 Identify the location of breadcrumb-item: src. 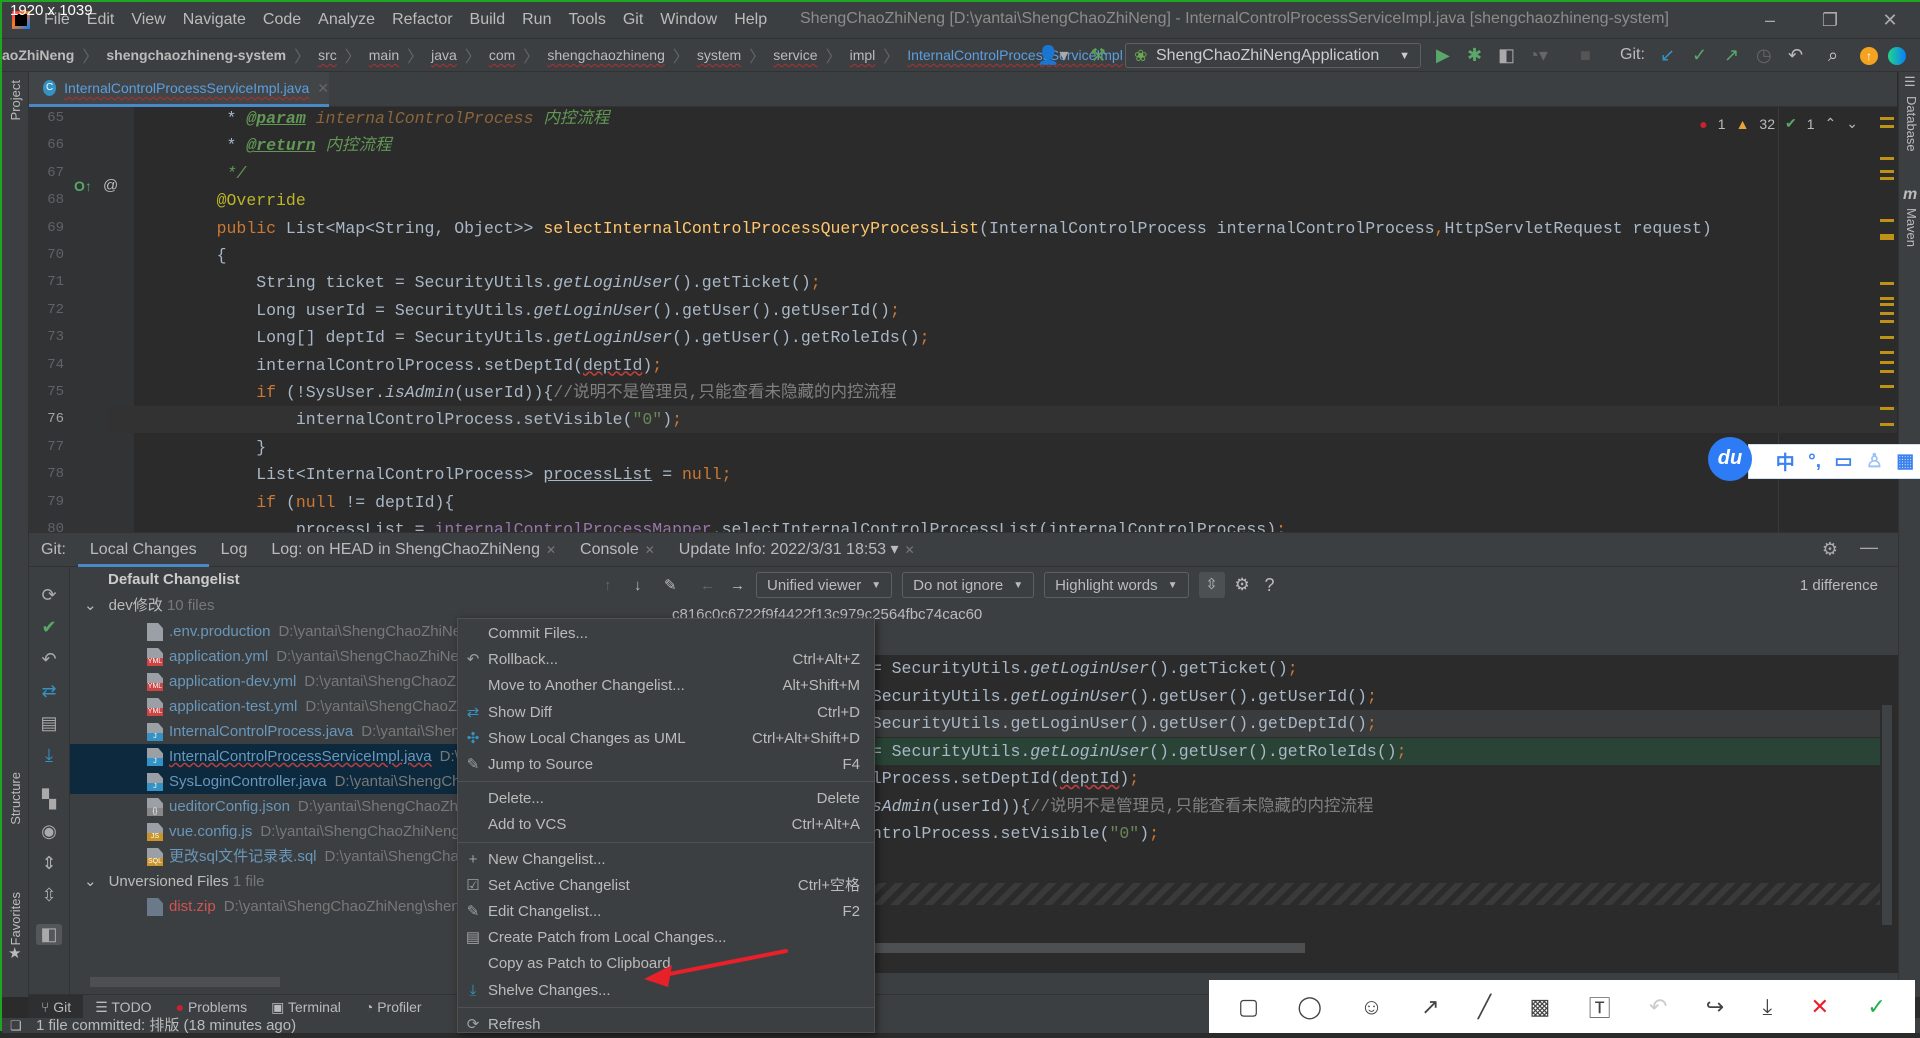
(327, 55).